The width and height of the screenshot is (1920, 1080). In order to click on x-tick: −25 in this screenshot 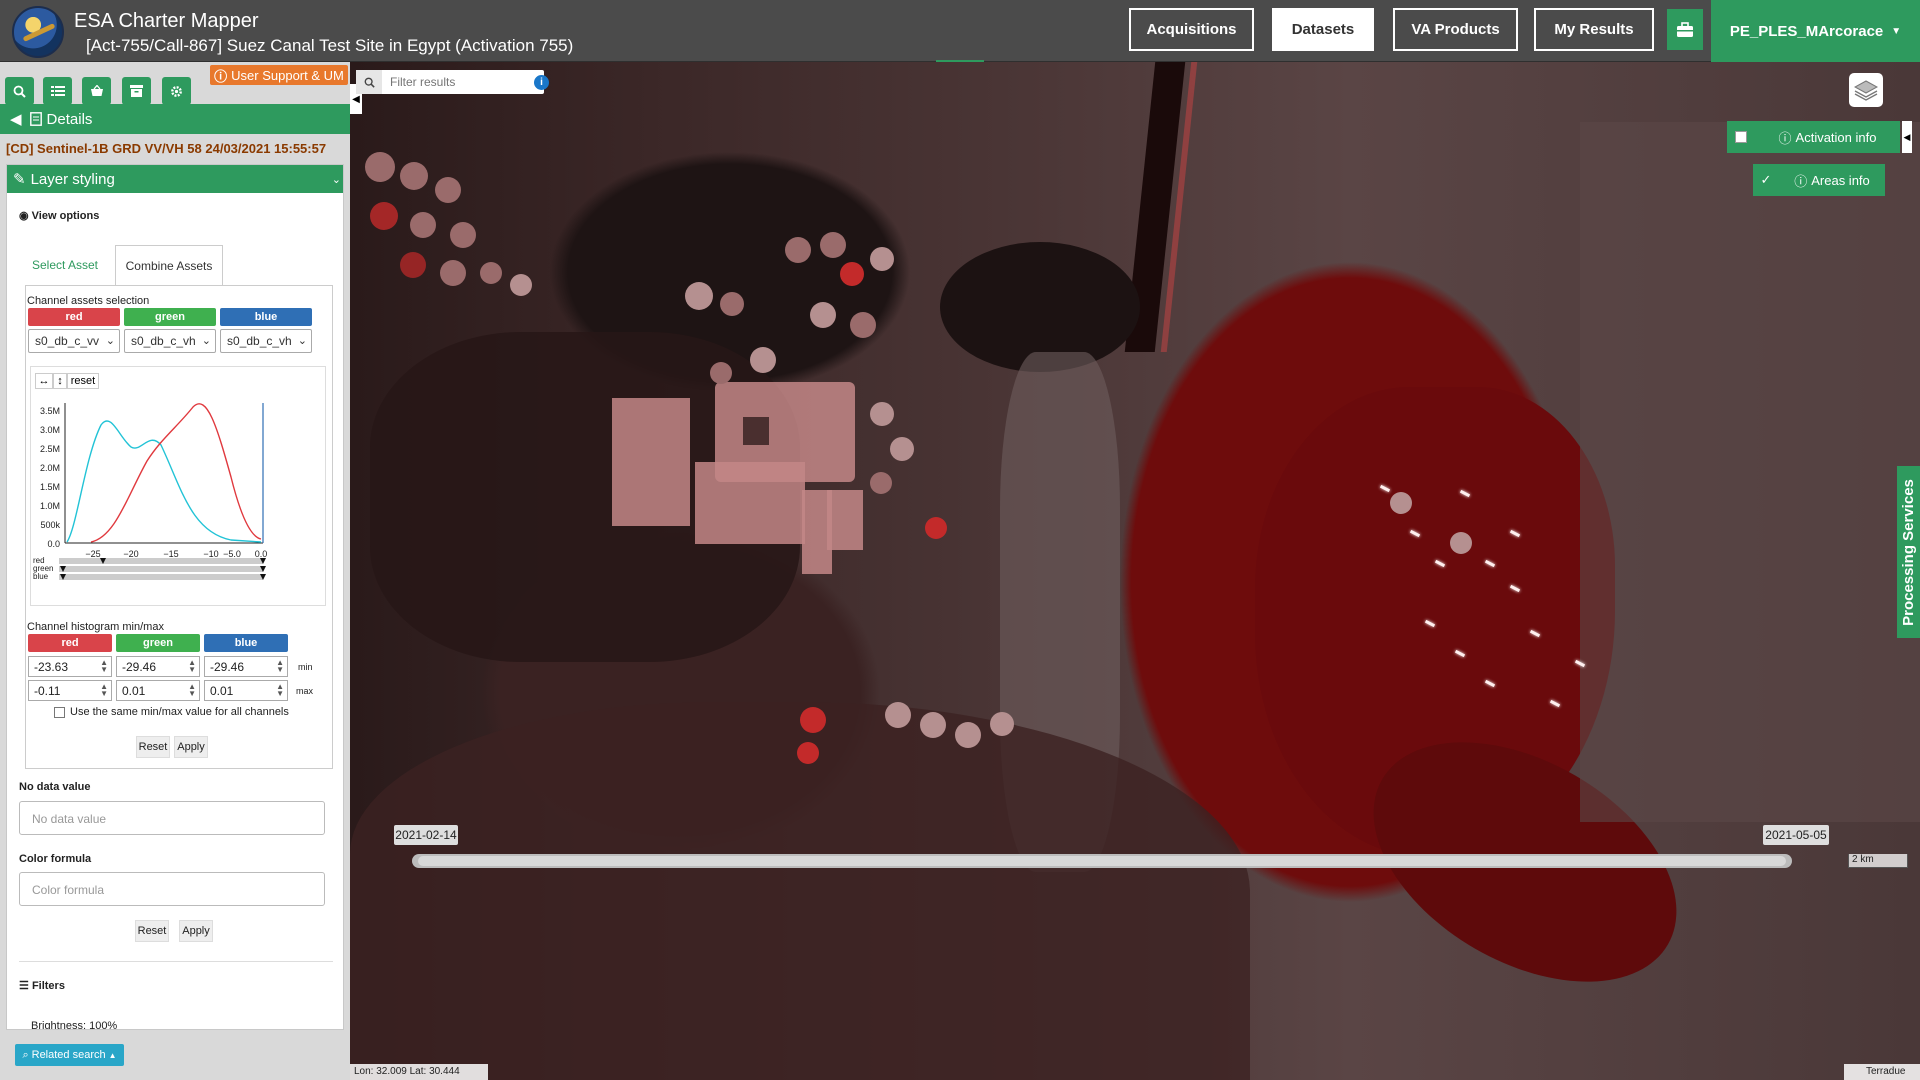, I will do `click(92, 554)`.